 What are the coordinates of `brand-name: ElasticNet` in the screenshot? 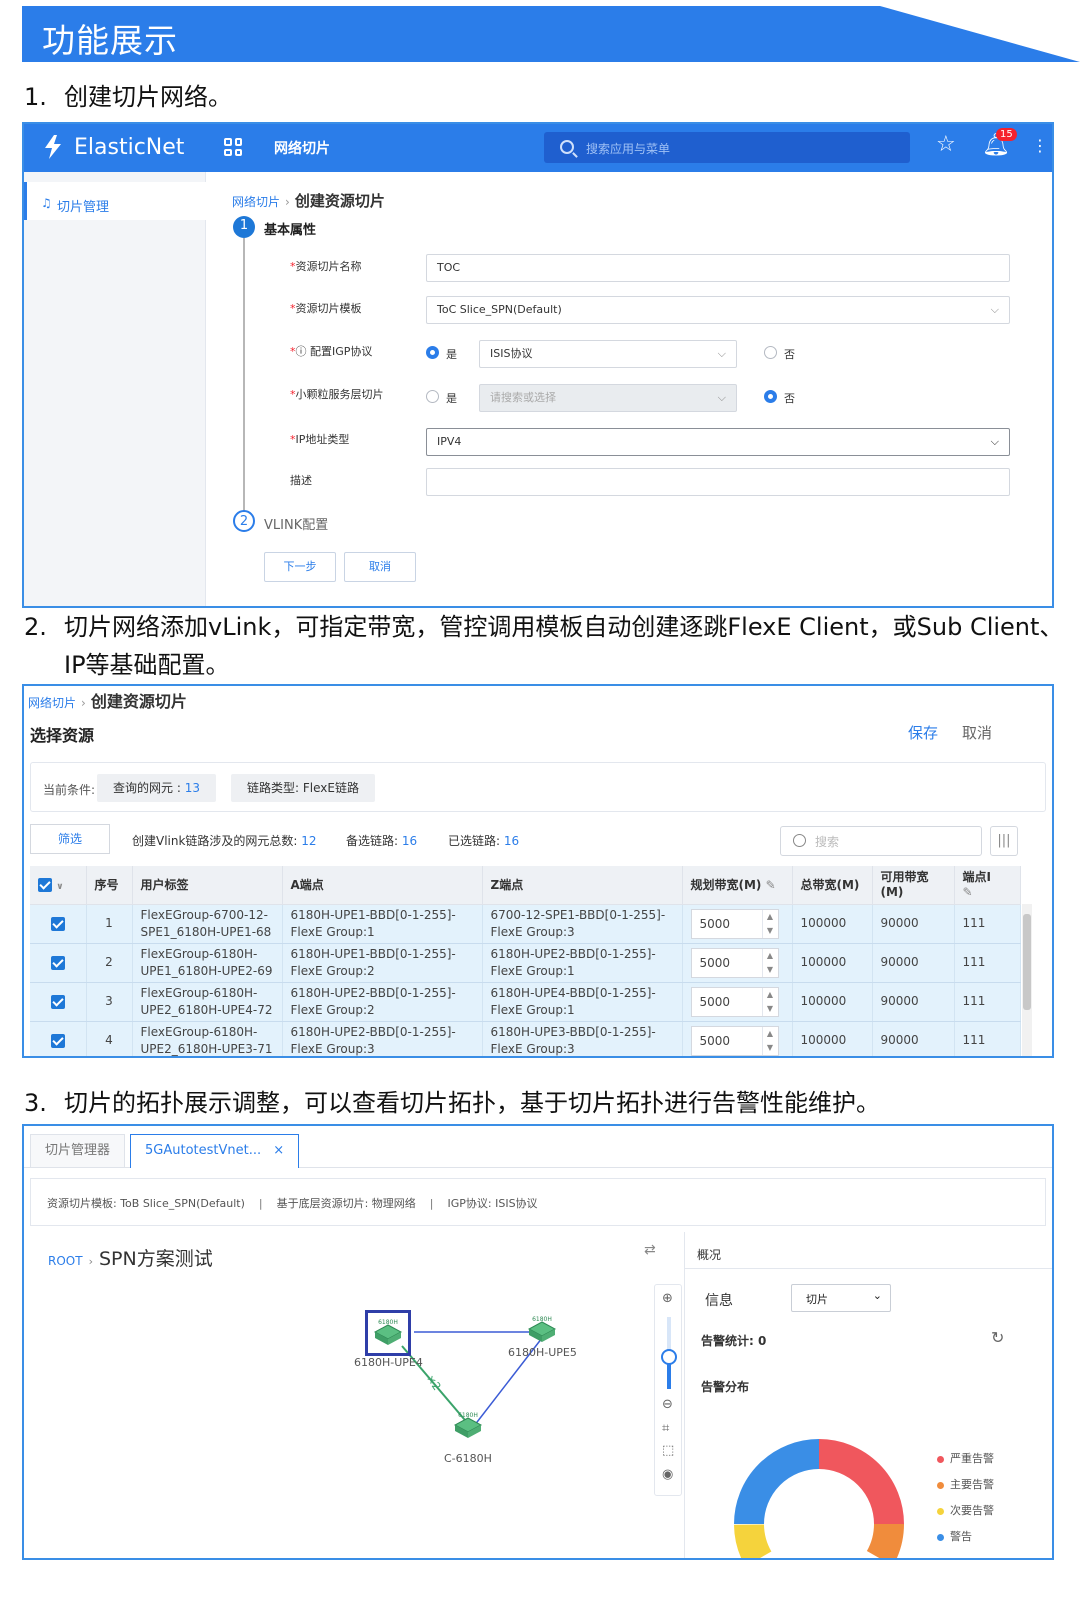 It's located at (129, 147).